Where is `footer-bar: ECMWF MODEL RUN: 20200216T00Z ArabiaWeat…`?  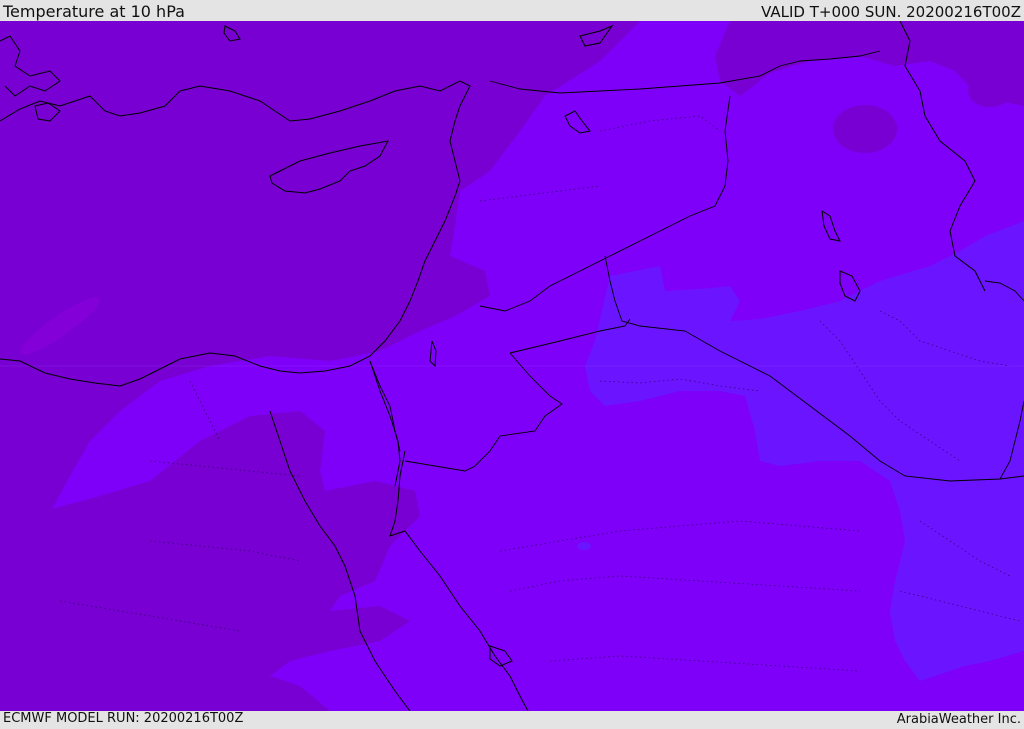
footer-bar: ECMWF MODEL RUN: 20200216T00Z ArabiaWeat… is located at coordinates (512, 720).